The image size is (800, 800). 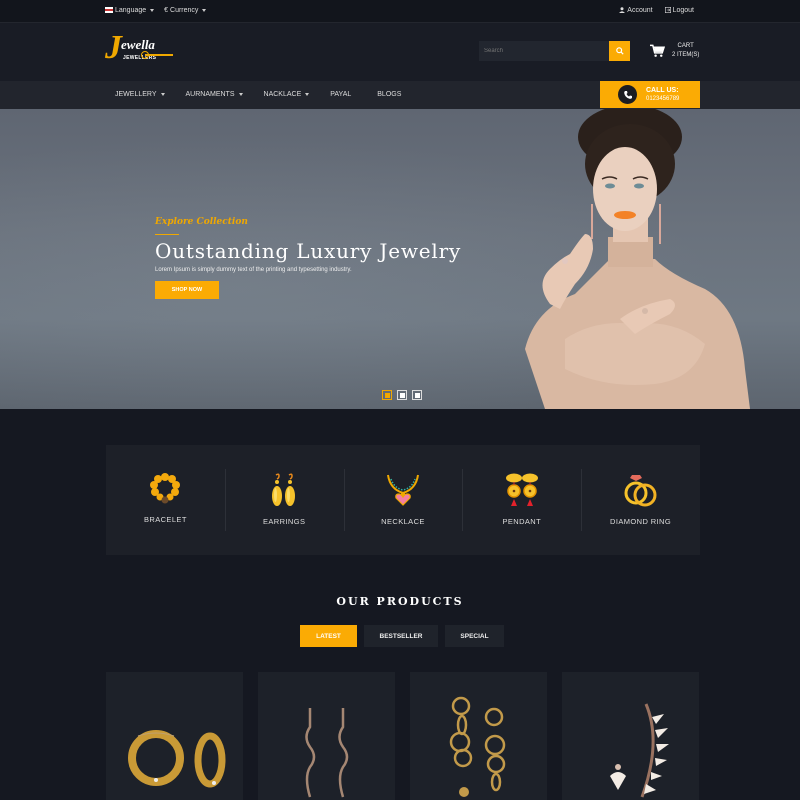 I want to click on slider-pagination, so click(x=402, y=395).